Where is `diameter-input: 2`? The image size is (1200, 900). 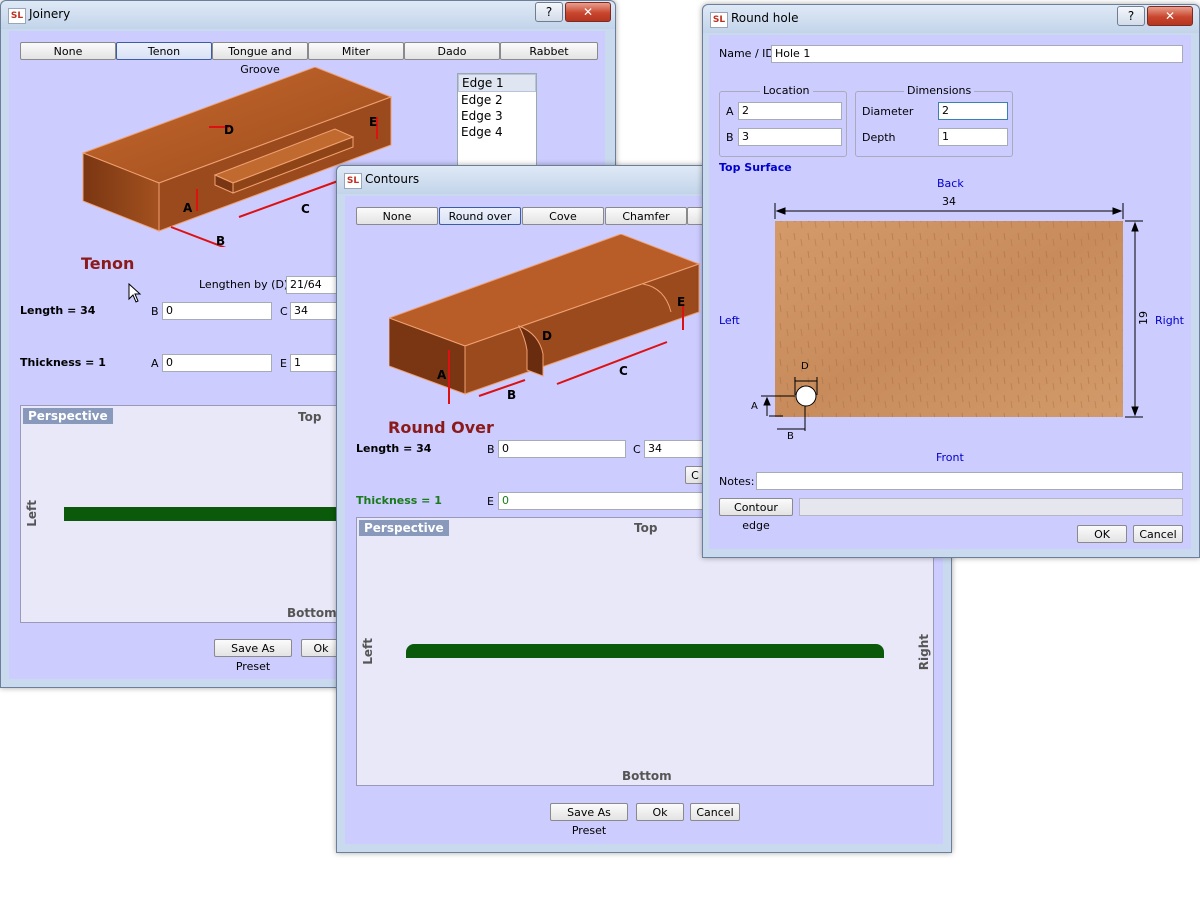
diameter-input: 2 is located at coordinates (973, 111).